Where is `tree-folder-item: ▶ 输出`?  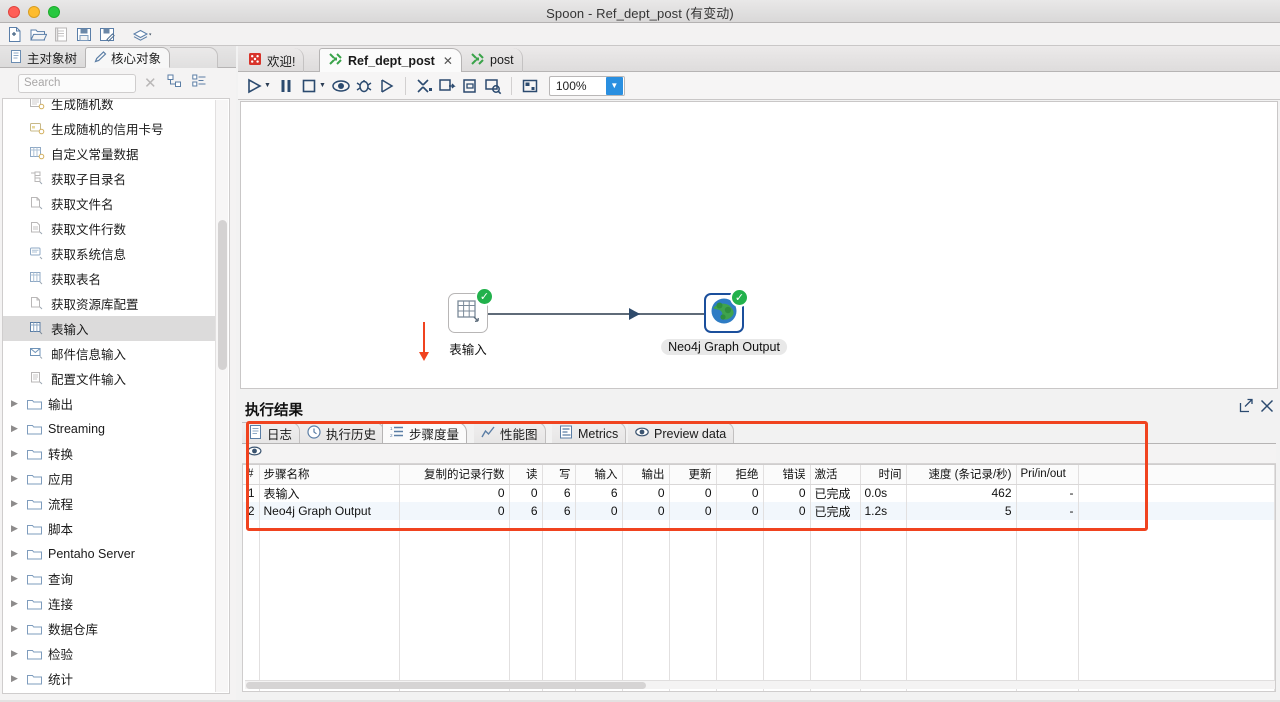 tree-folder-item: ▶ 输出 is located at coordinates (109, 403).